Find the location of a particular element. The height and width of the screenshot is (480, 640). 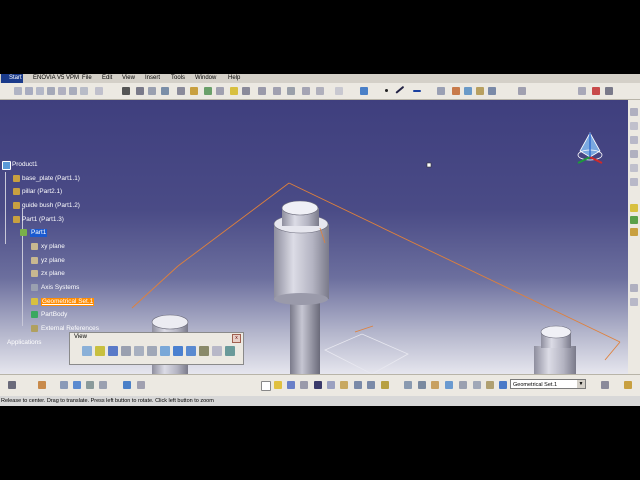

tool-2-icon is located at coordinates (29, 91).